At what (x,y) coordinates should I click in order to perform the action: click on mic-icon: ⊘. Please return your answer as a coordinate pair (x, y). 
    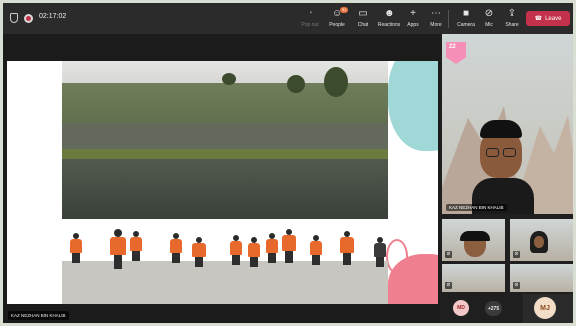
    Looking at the image, I should click on (489, 13).